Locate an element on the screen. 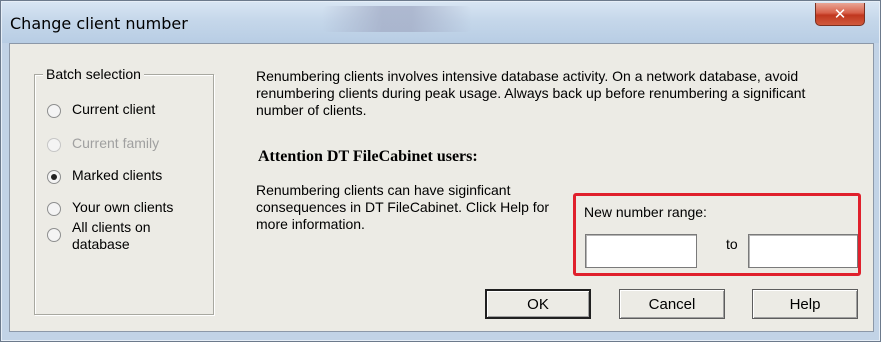  radio-current-family: Current family is located at coordinates (103, 143).